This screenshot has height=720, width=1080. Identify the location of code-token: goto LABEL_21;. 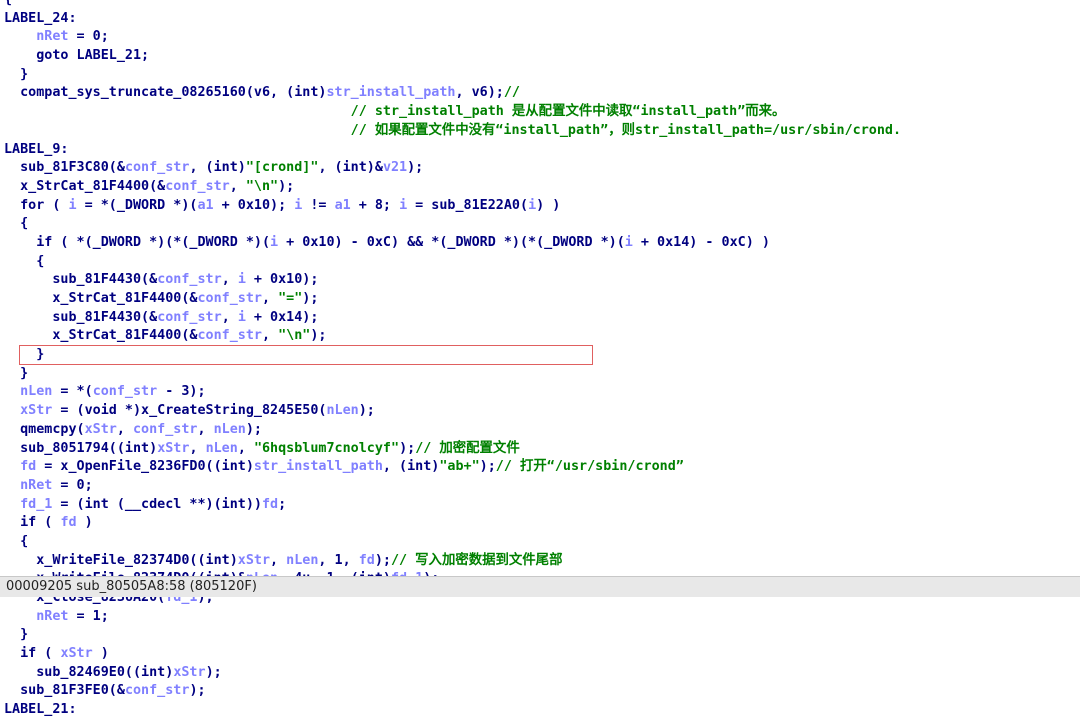
(77, 56).